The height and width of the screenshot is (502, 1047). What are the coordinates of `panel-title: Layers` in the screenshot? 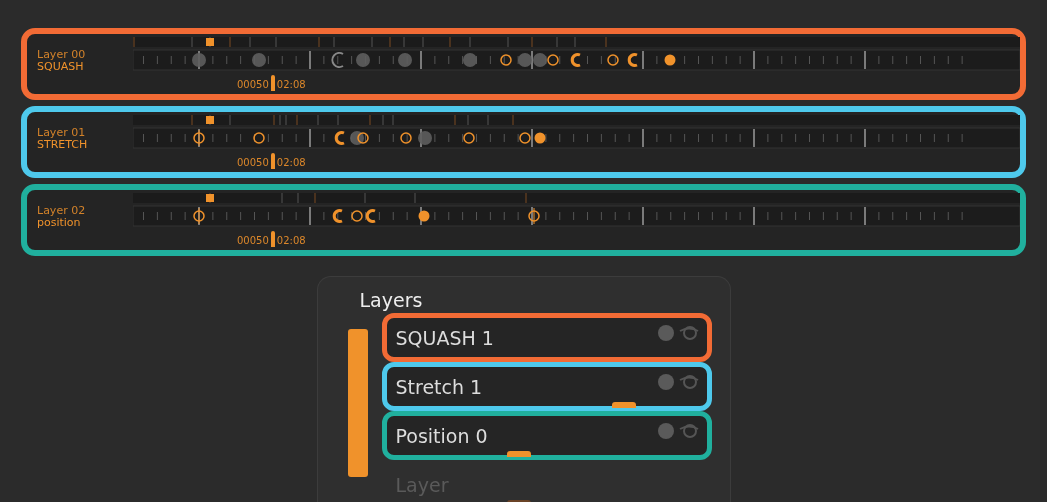 It's located at (391, 300).